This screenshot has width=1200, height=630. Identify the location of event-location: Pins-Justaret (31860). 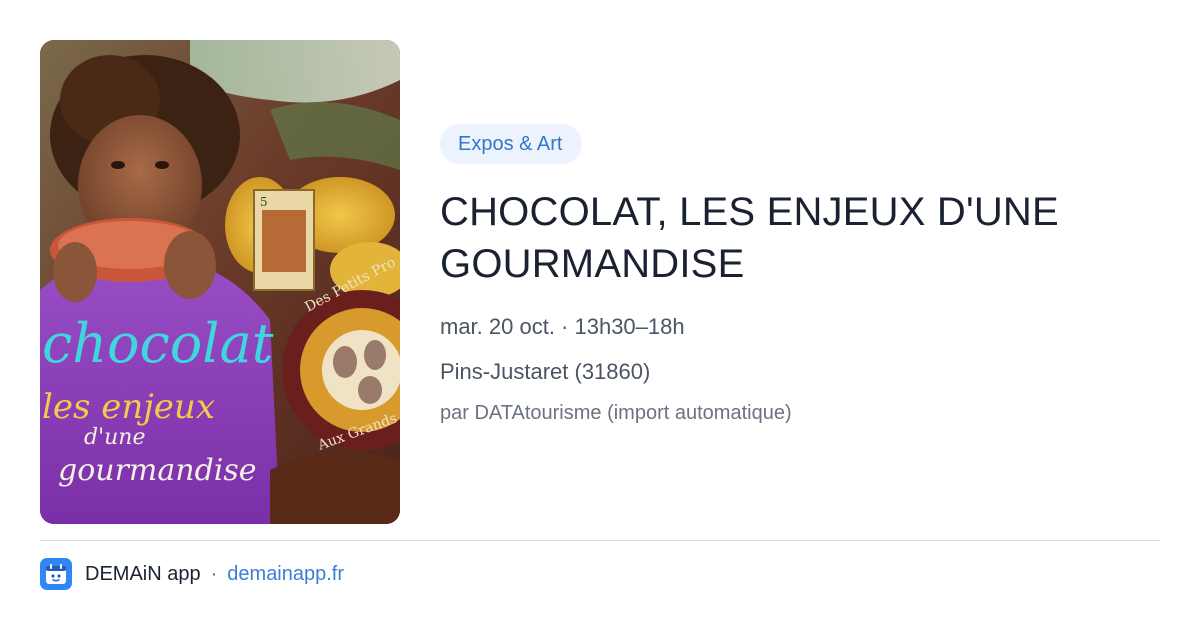
(545, 371).